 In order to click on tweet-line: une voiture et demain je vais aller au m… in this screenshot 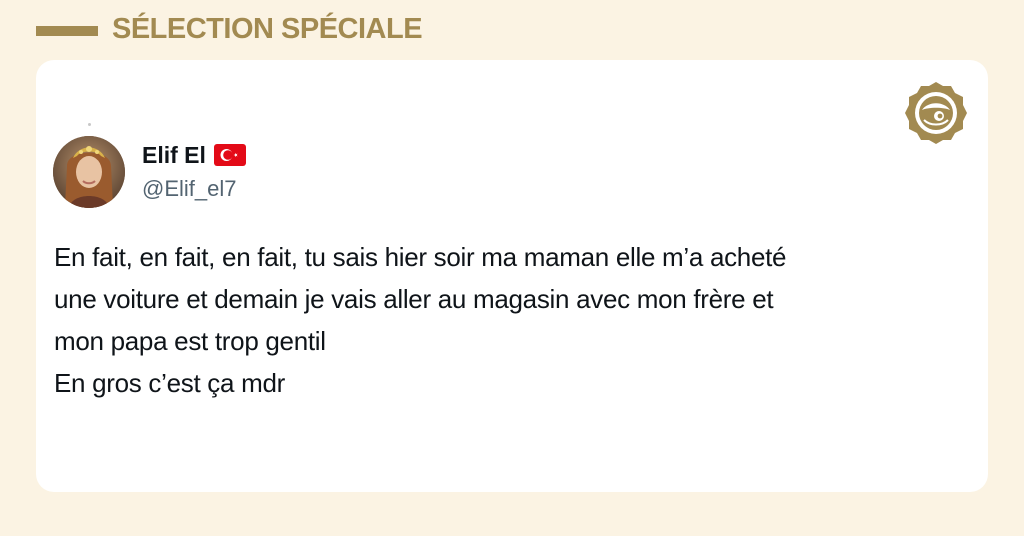, I will do `click(414, 299)`.